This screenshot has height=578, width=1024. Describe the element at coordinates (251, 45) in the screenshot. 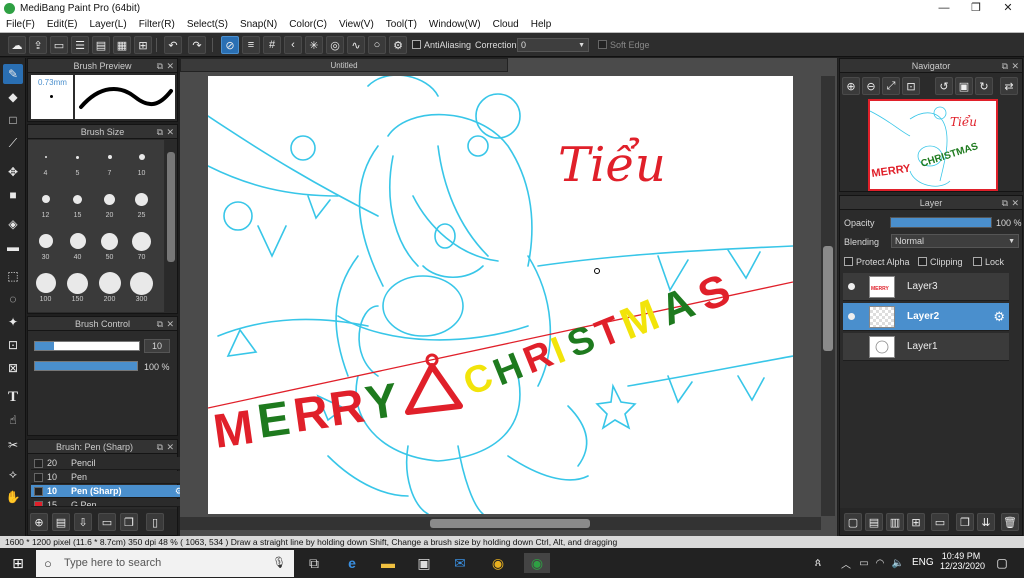

I see `snap-parallel-icon: ≡` at that location.